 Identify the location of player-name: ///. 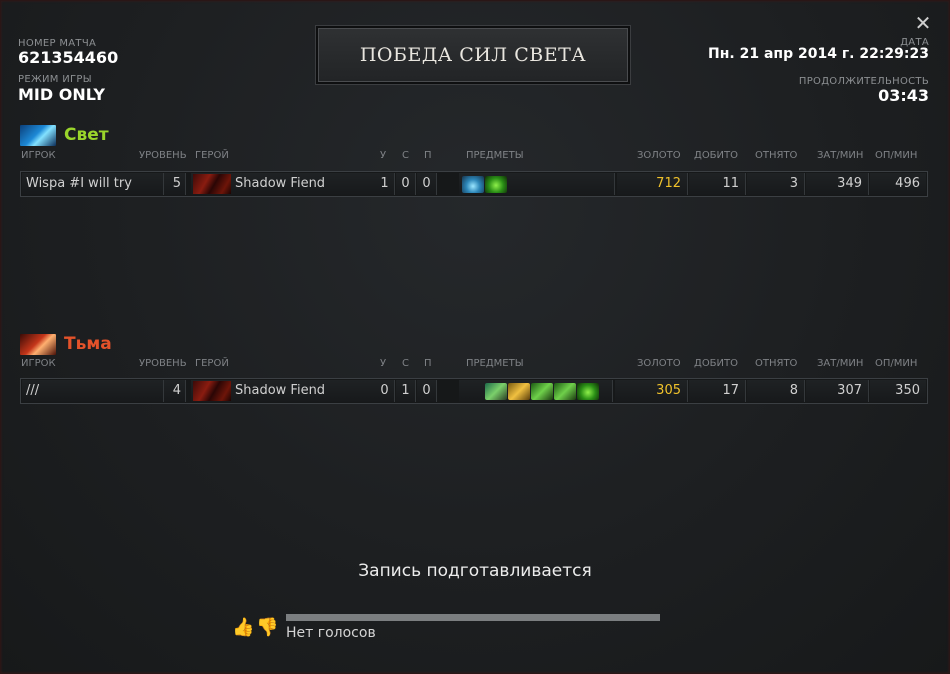
(93, 391).